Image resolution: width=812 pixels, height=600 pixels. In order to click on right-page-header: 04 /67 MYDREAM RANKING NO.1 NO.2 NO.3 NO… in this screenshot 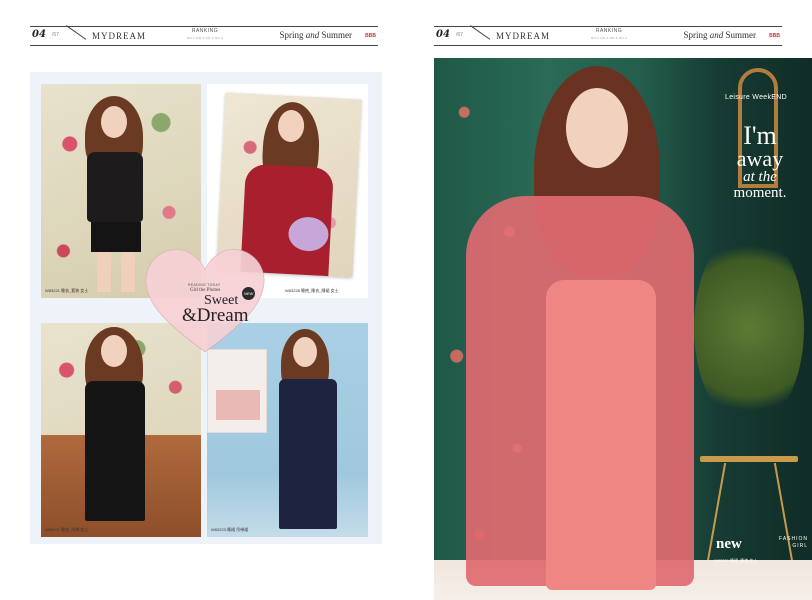, I will do `click(608, 35)`.